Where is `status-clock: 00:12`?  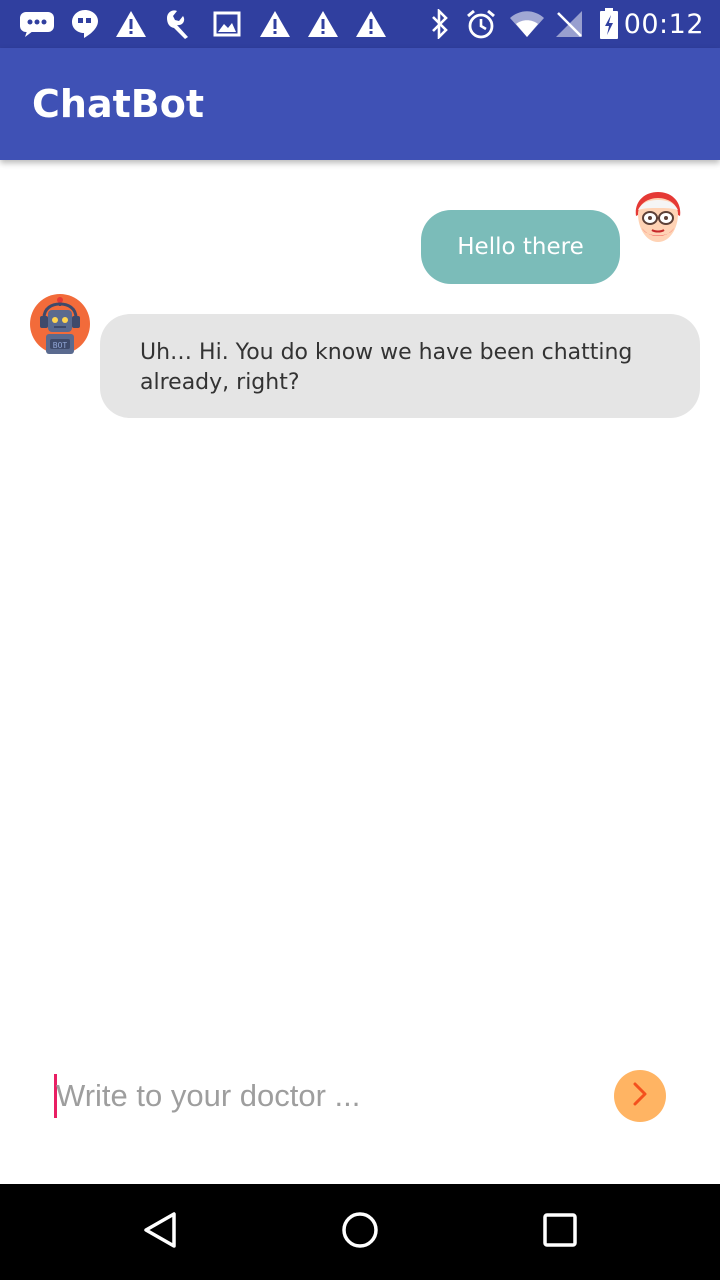 status-clock: 00:12 is located at coordinates (663, 24).